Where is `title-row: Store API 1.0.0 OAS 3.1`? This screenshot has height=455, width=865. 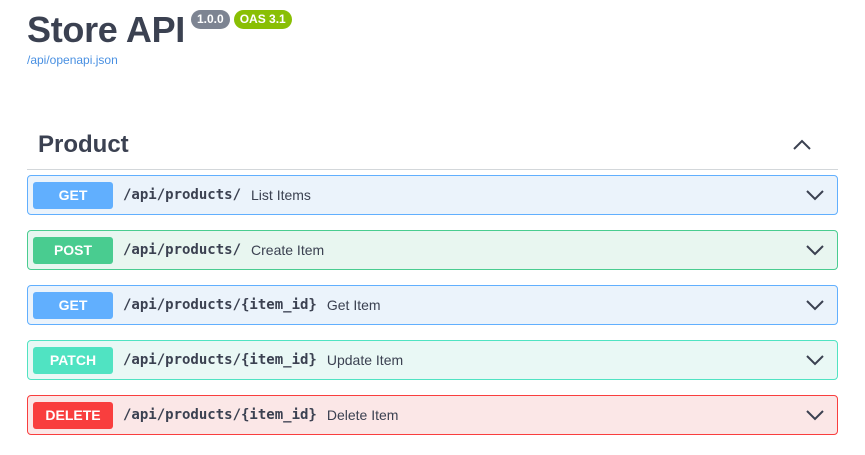
title-row: Store API 1.0.0 OAS 3.1 is located at coordinates (159, 30).